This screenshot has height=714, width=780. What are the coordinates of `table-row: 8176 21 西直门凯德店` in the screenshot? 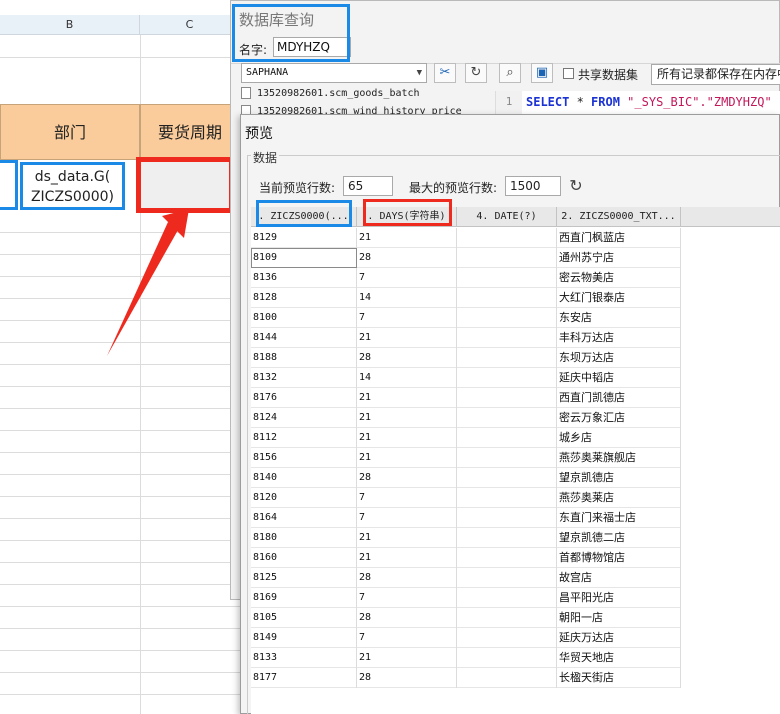 It's located at (466, 398).